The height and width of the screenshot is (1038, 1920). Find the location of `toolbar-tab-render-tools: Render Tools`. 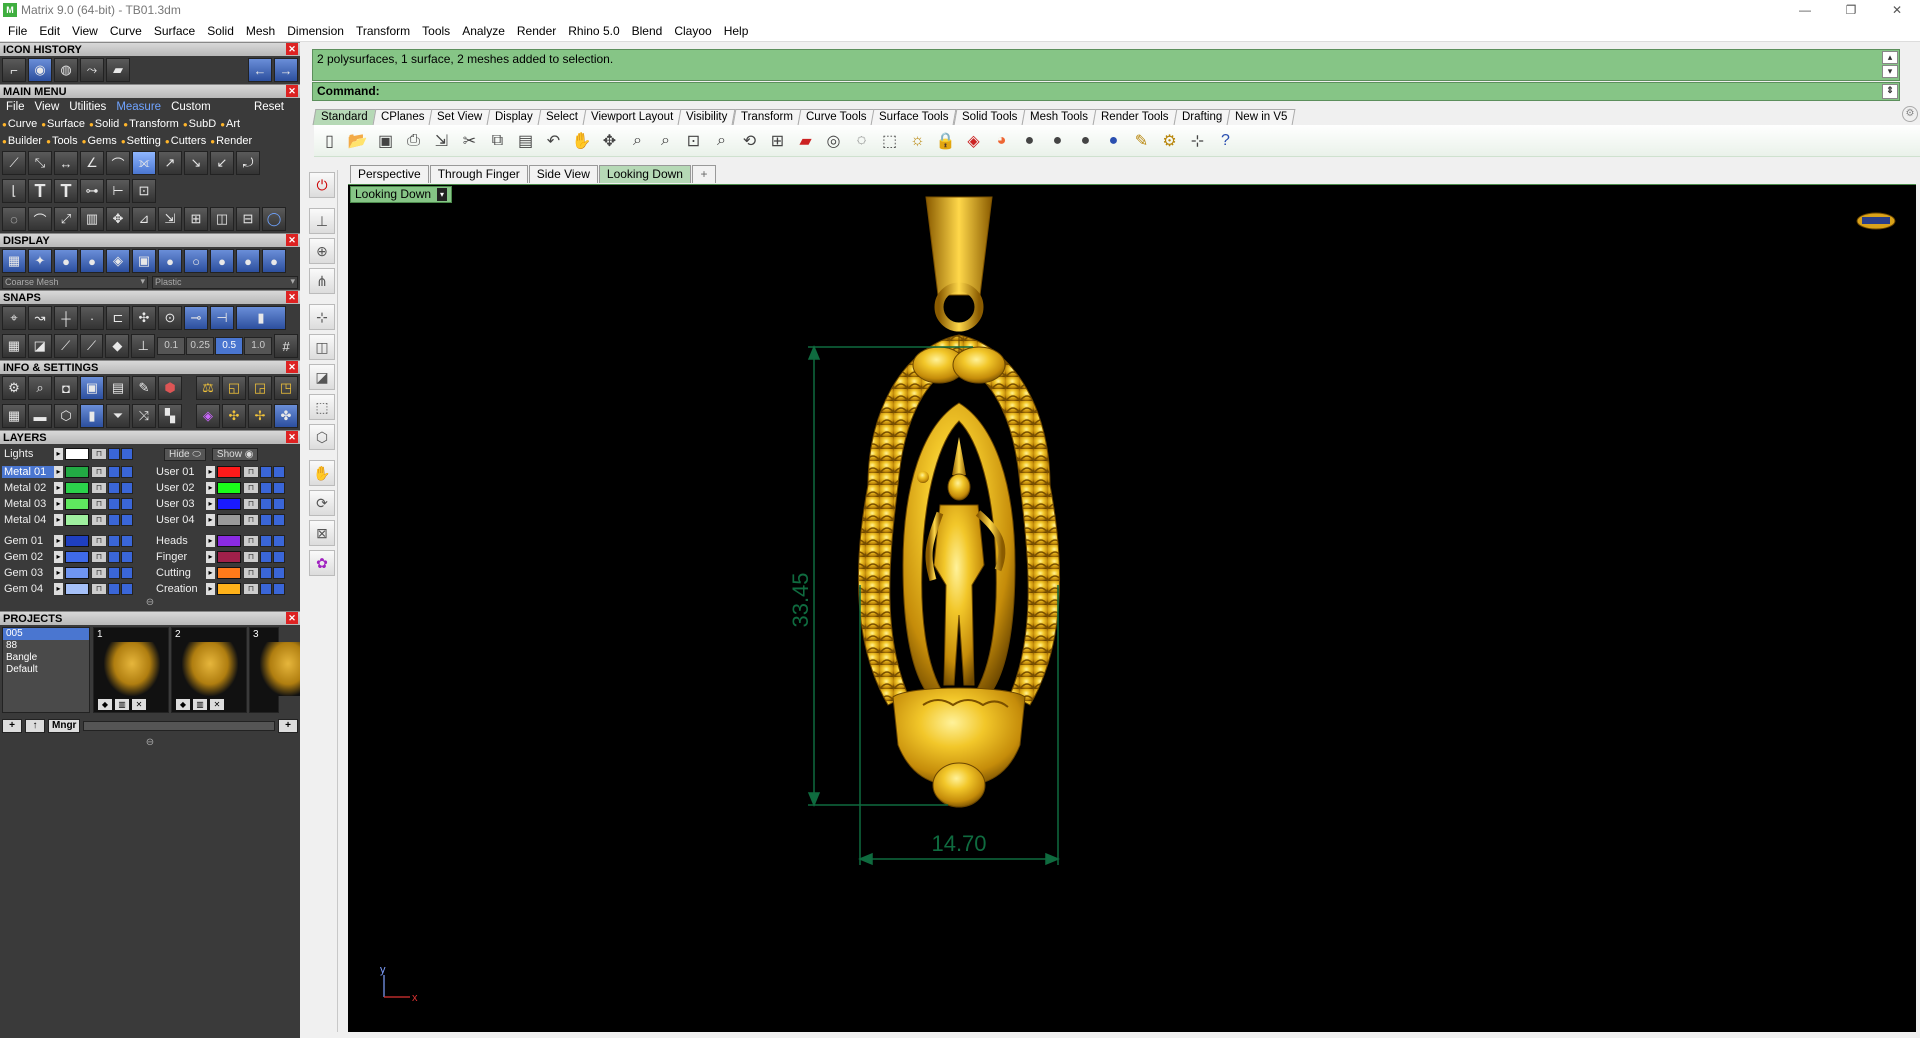

toolbar-tab-render-tools: Render Tools is located at coordinates (1134, 117).